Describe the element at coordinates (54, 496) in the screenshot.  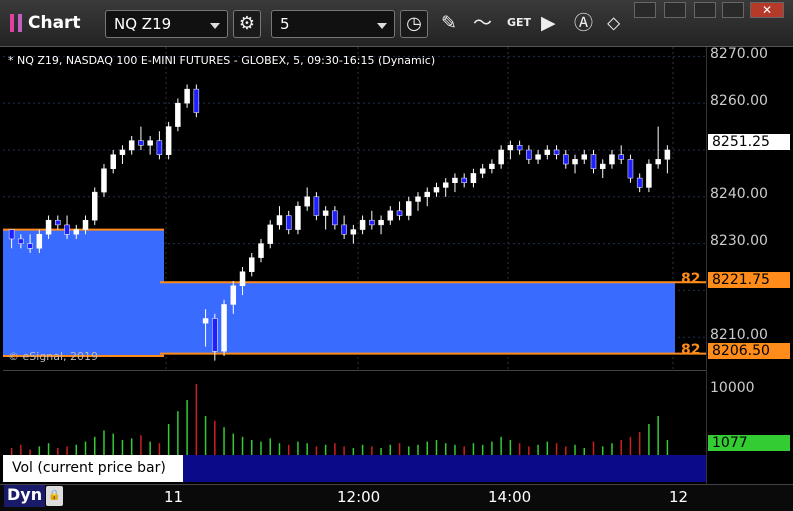
I see `lock-icon: 🔒` at that location.